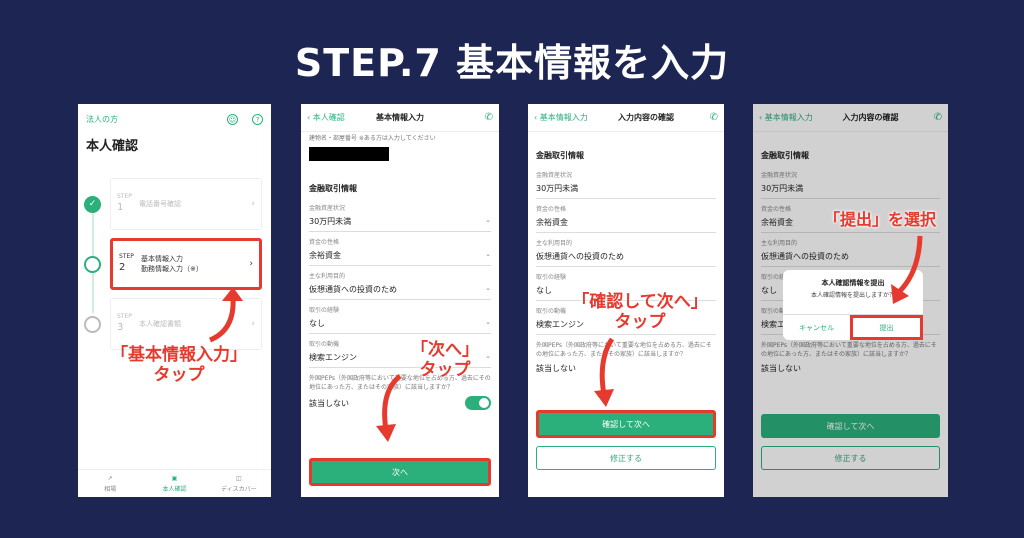 This screenshot has height=538, width=1024. What do you see at coordinates (162, 258) in the screenshot?
I see `step-title: 基本情報入力` at bounding box center [162, 258].